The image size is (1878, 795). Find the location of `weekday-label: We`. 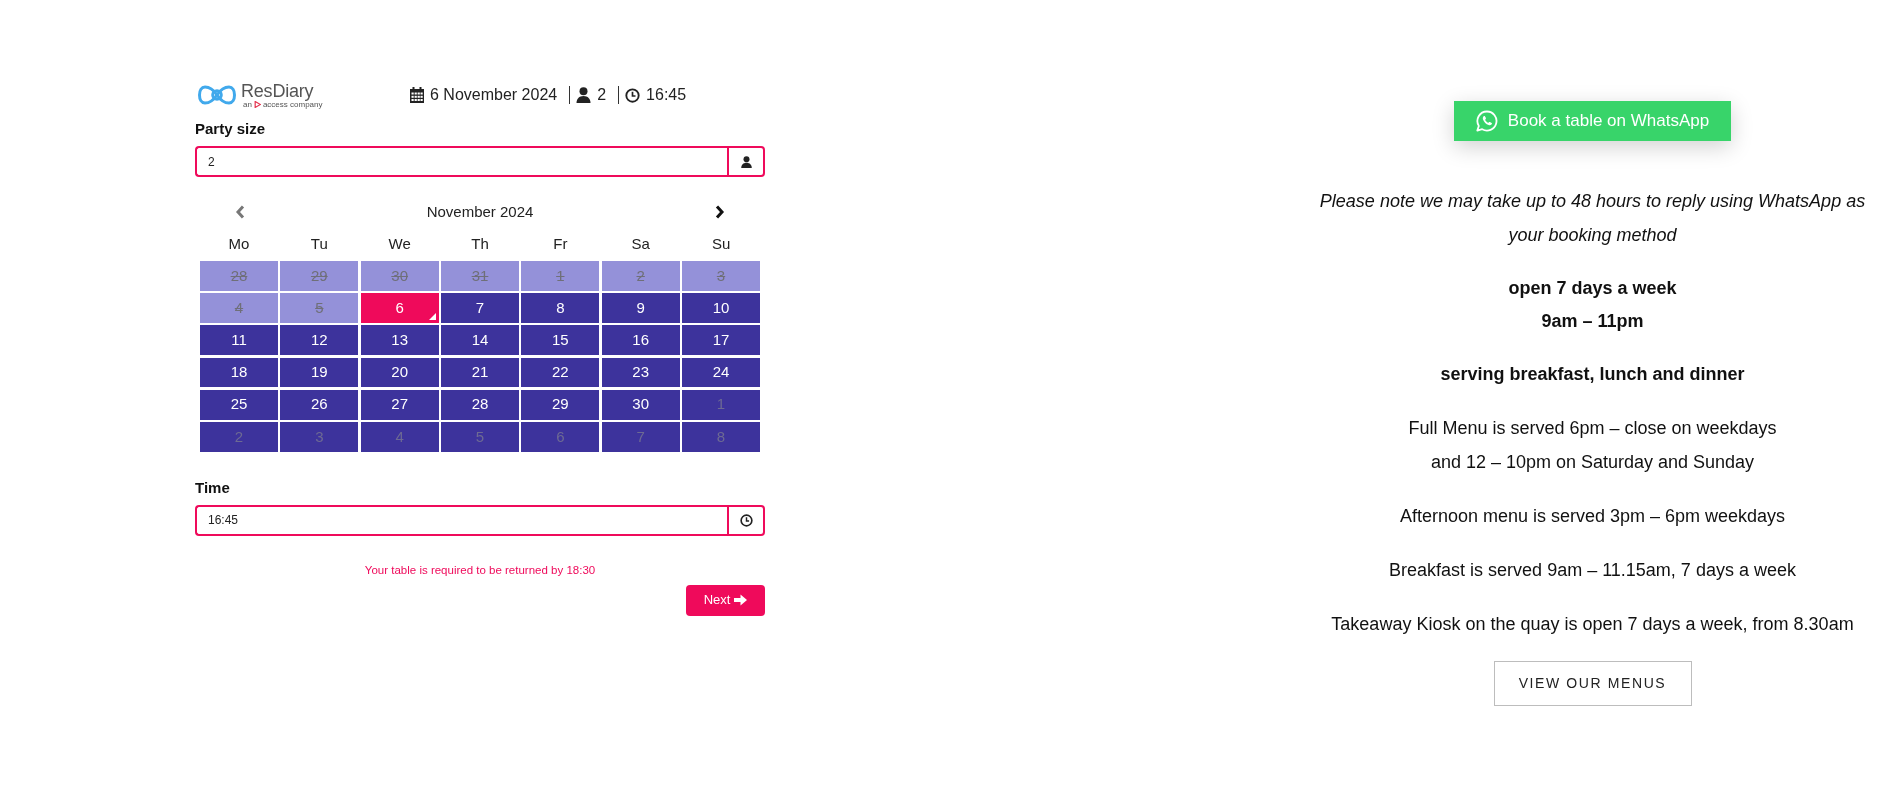

weekday-label: We is located at coordinates (399, 244).